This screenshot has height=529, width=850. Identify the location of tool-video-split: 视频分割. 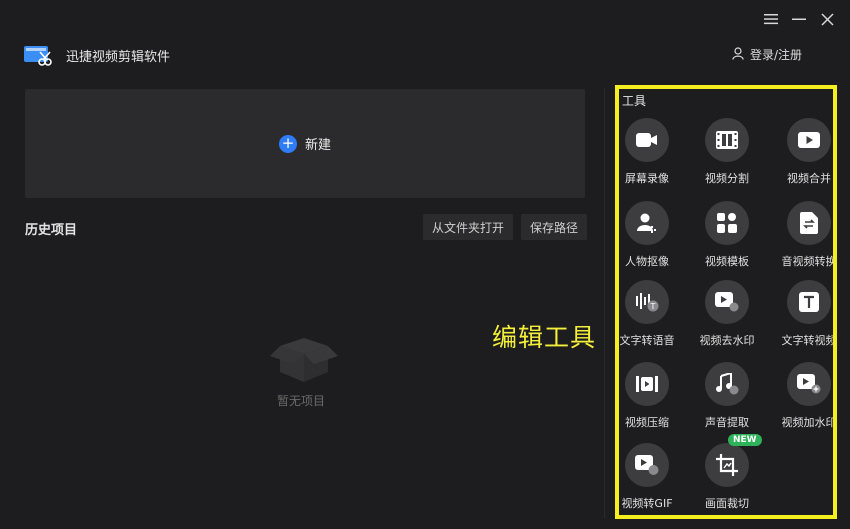
(726, 153).